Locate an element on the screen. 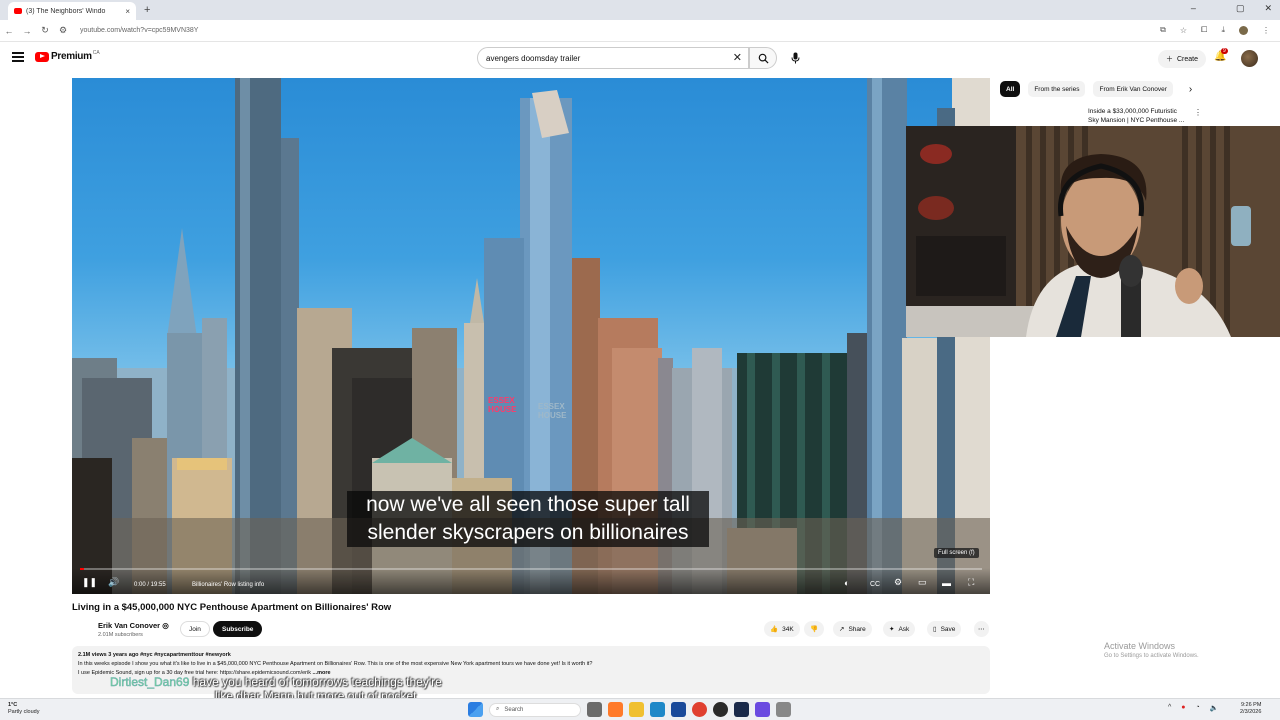  chat-username: Dirtiest_Dan69 is located at coordinates (150, 682).